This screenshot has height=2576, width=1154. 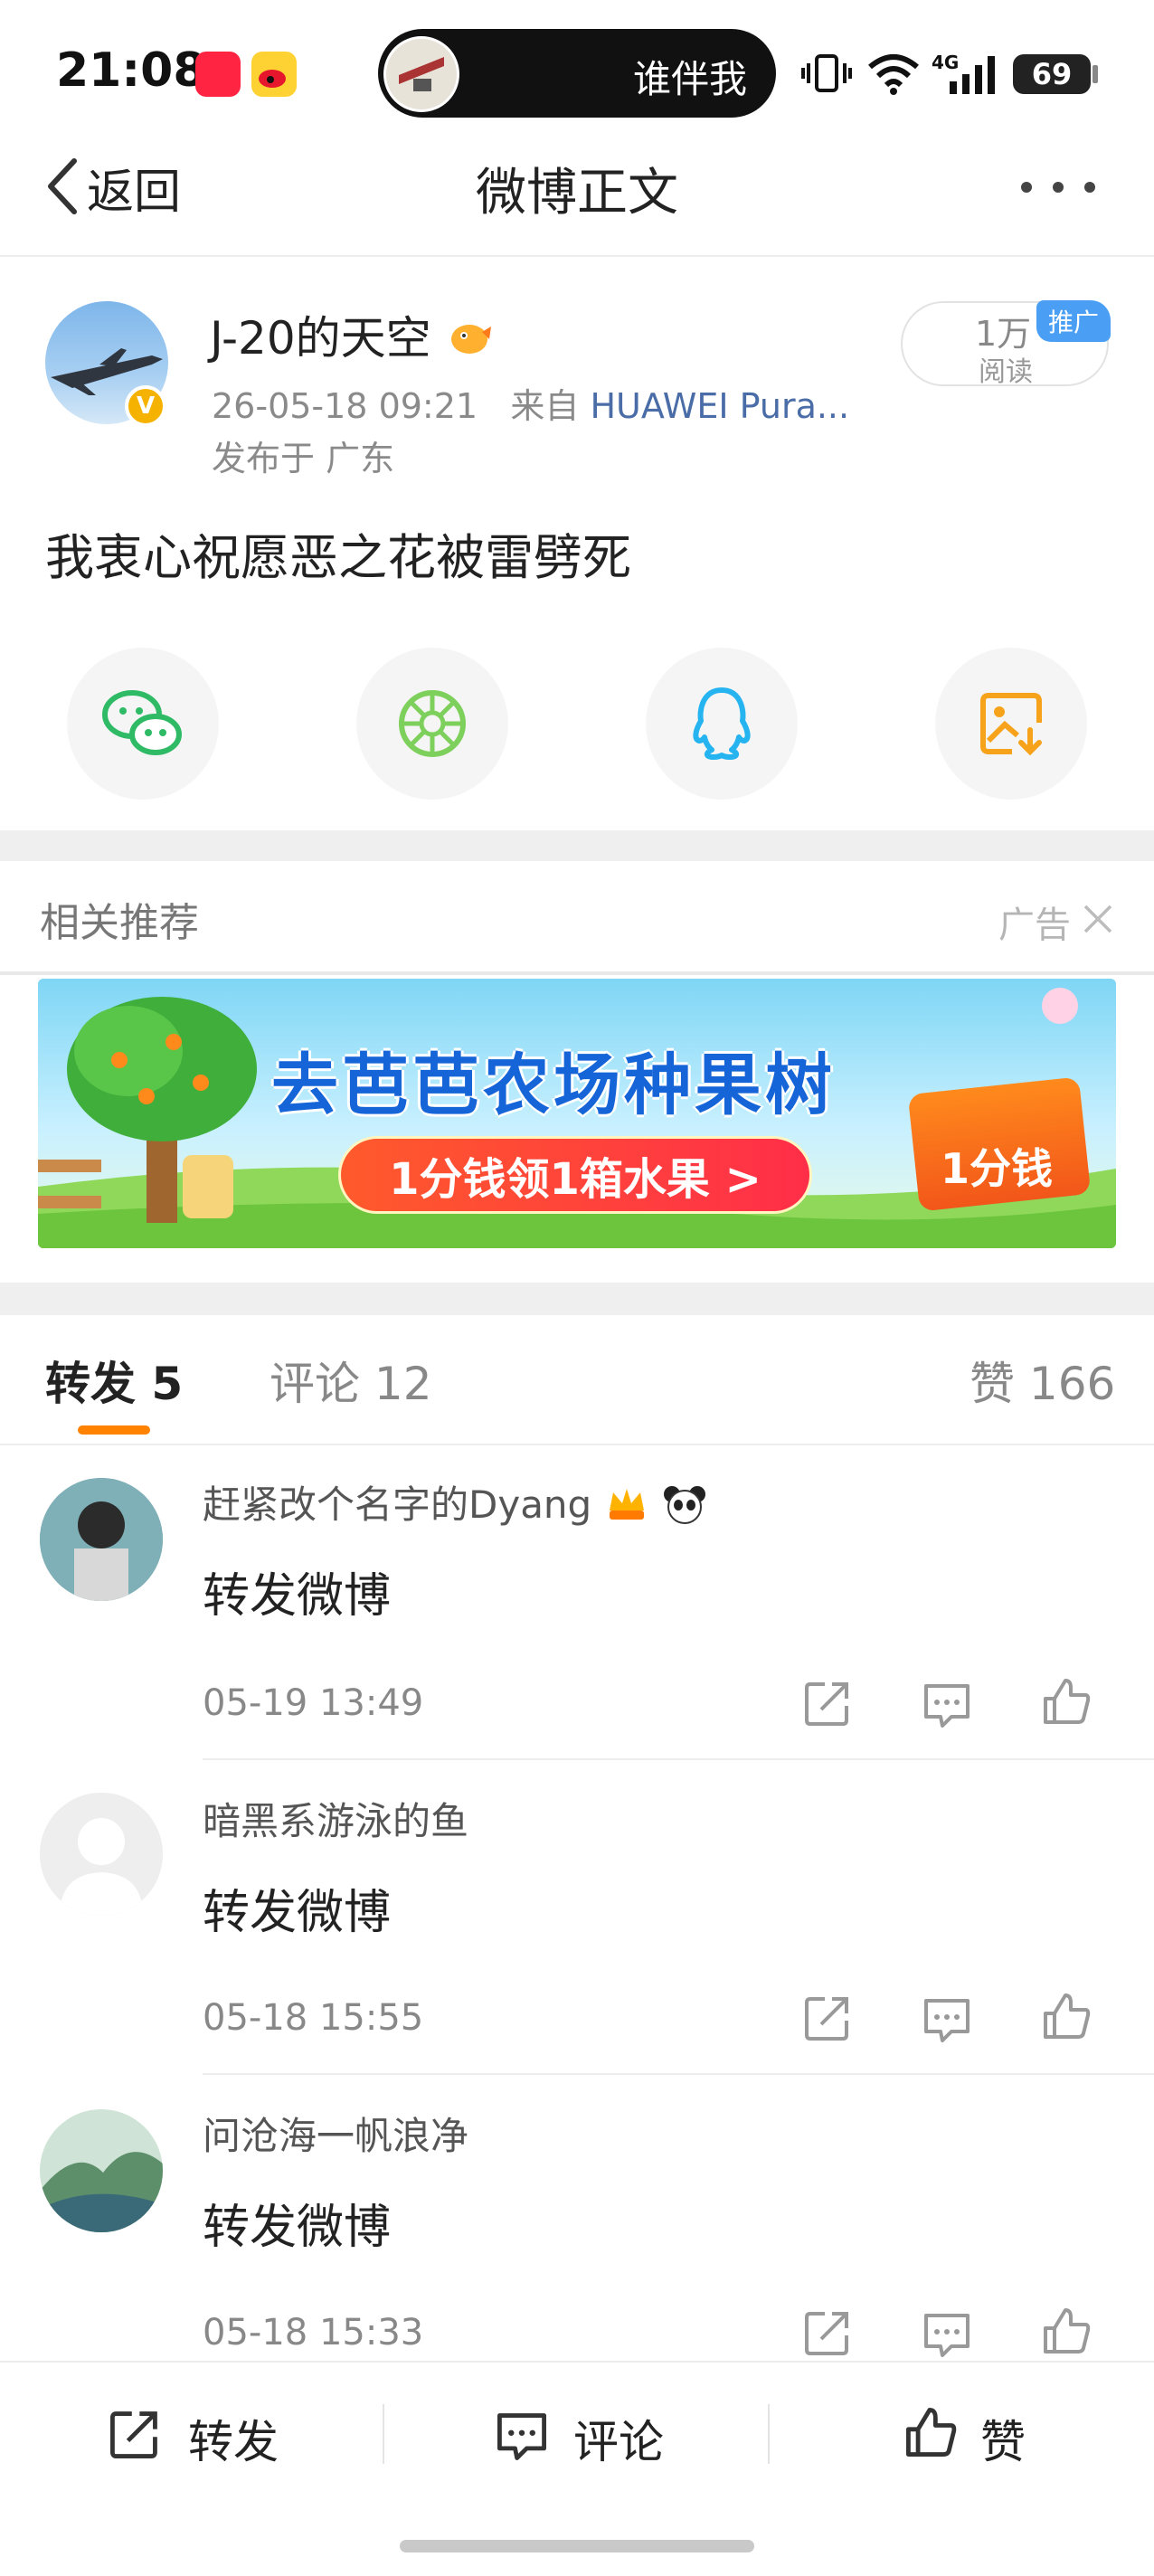 What do you see at coordinates (114, 1430) in the screenshot?
I see `active-tab-indicator` at bounding box center [114, 1430].